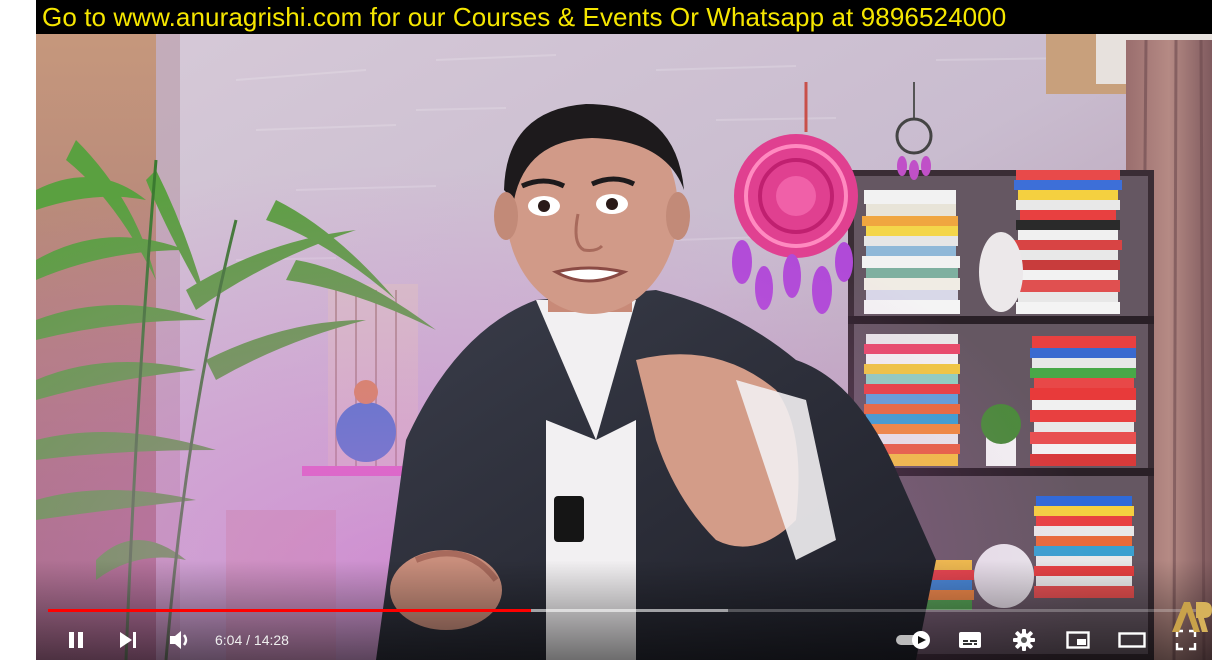 This screenshot has height=660, width=1212. I want to click on channel-watermark-logo, so click(1190, 616).